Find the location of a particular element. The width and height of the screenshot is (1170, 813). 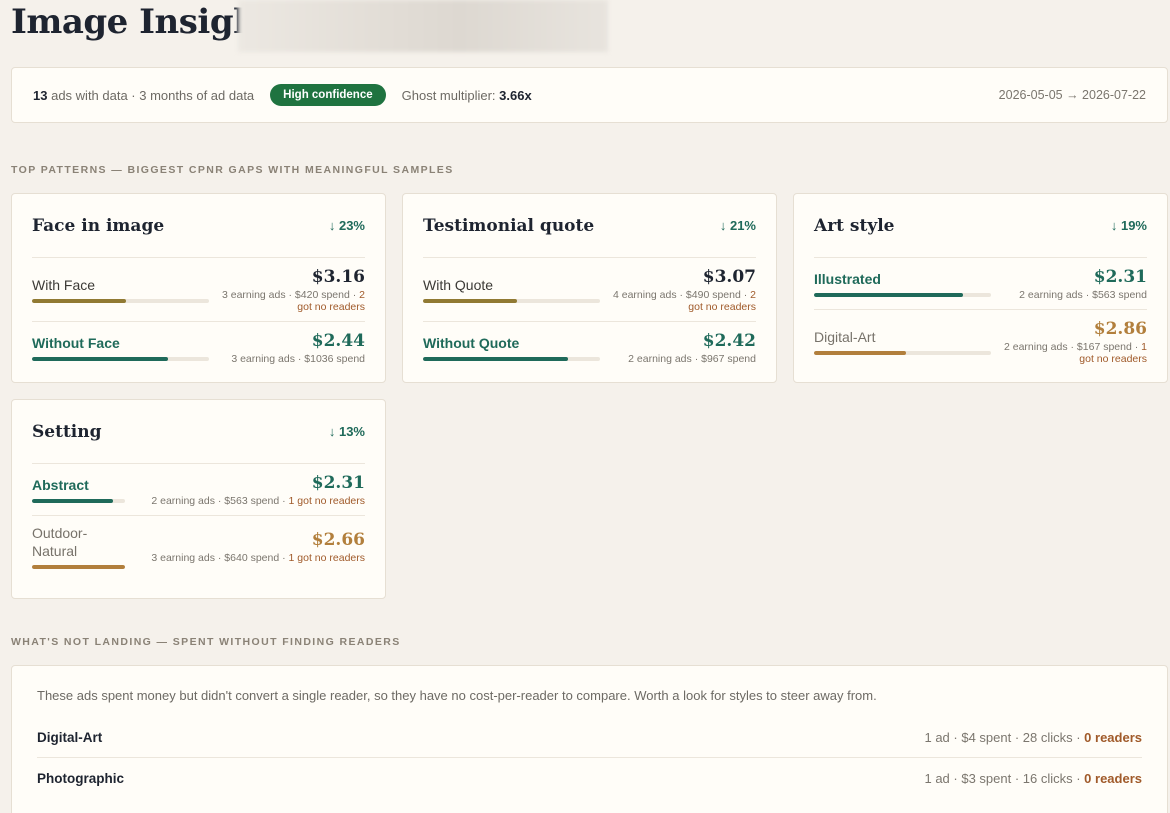

item-name: Photographic is located at coordinates (80, 778).